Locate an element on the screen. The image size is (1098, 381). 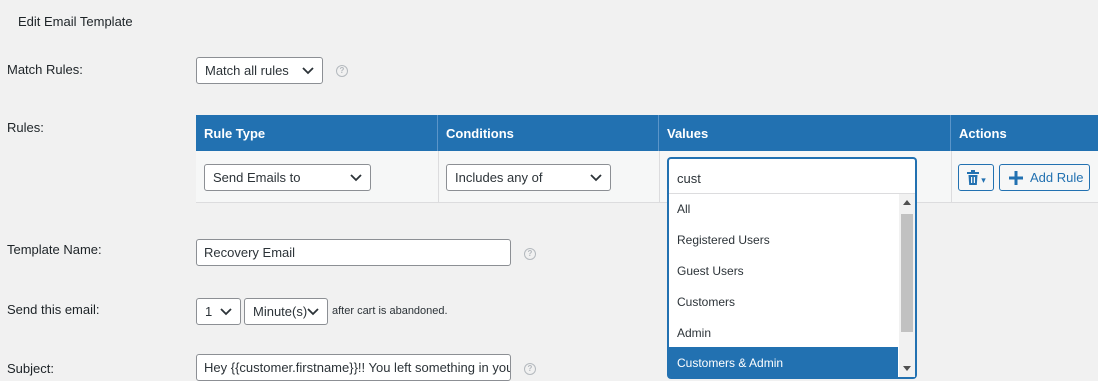
send-unit-select: Minute(s) is located at coordinates (286, 311).